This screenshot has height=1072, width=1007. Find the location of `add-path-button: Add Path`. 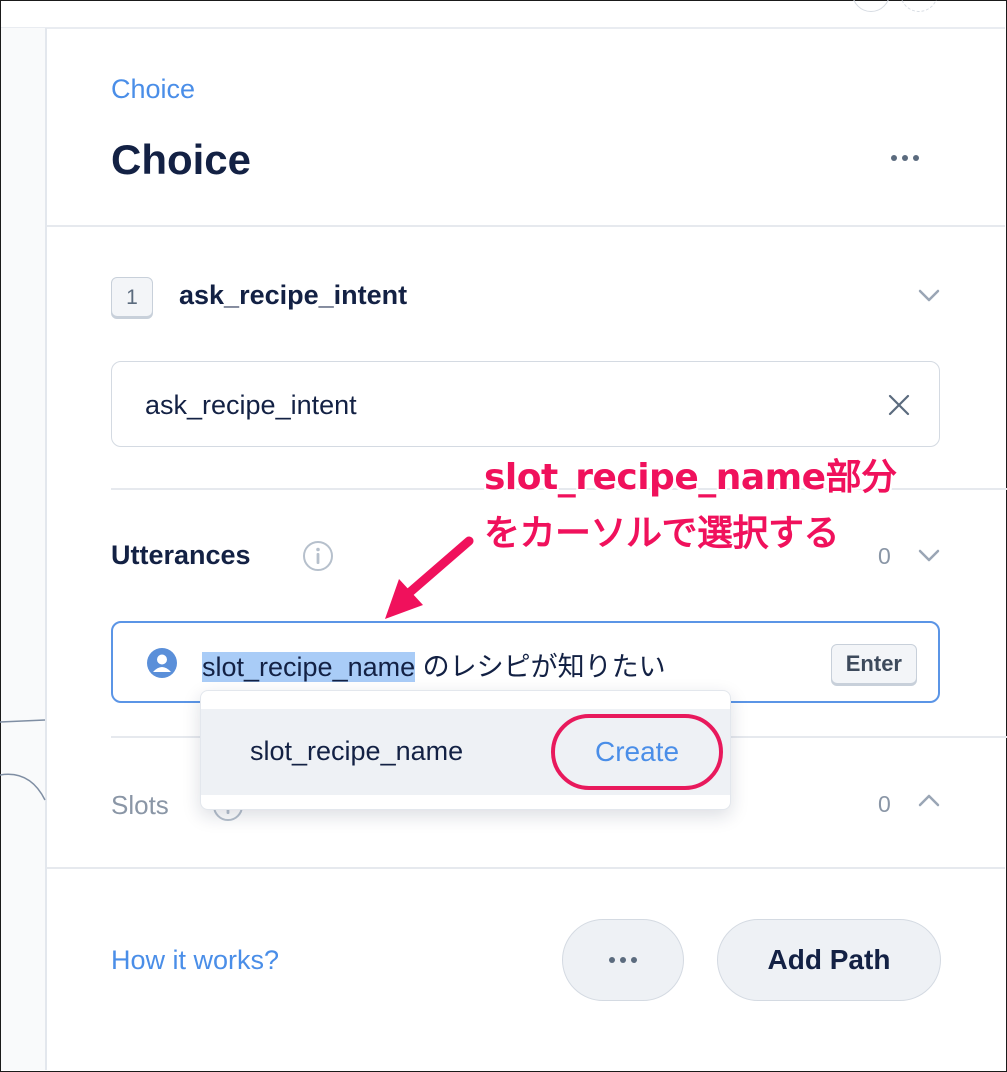

add-path-button: Add Path is located at coordinates (829, 960).